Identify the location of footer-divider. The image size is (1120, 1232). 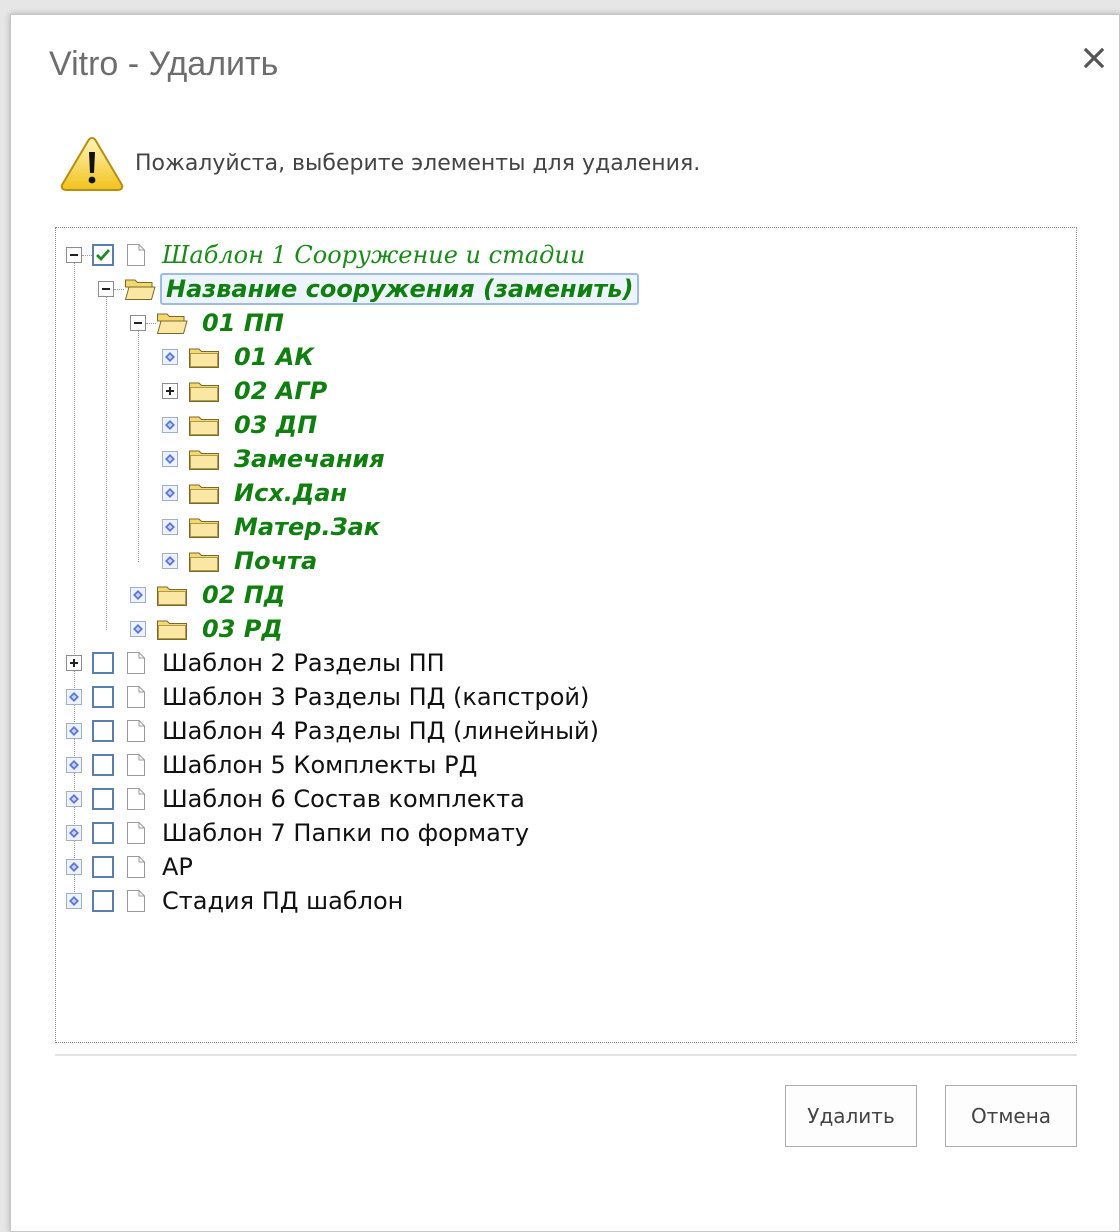
(566, 1055).